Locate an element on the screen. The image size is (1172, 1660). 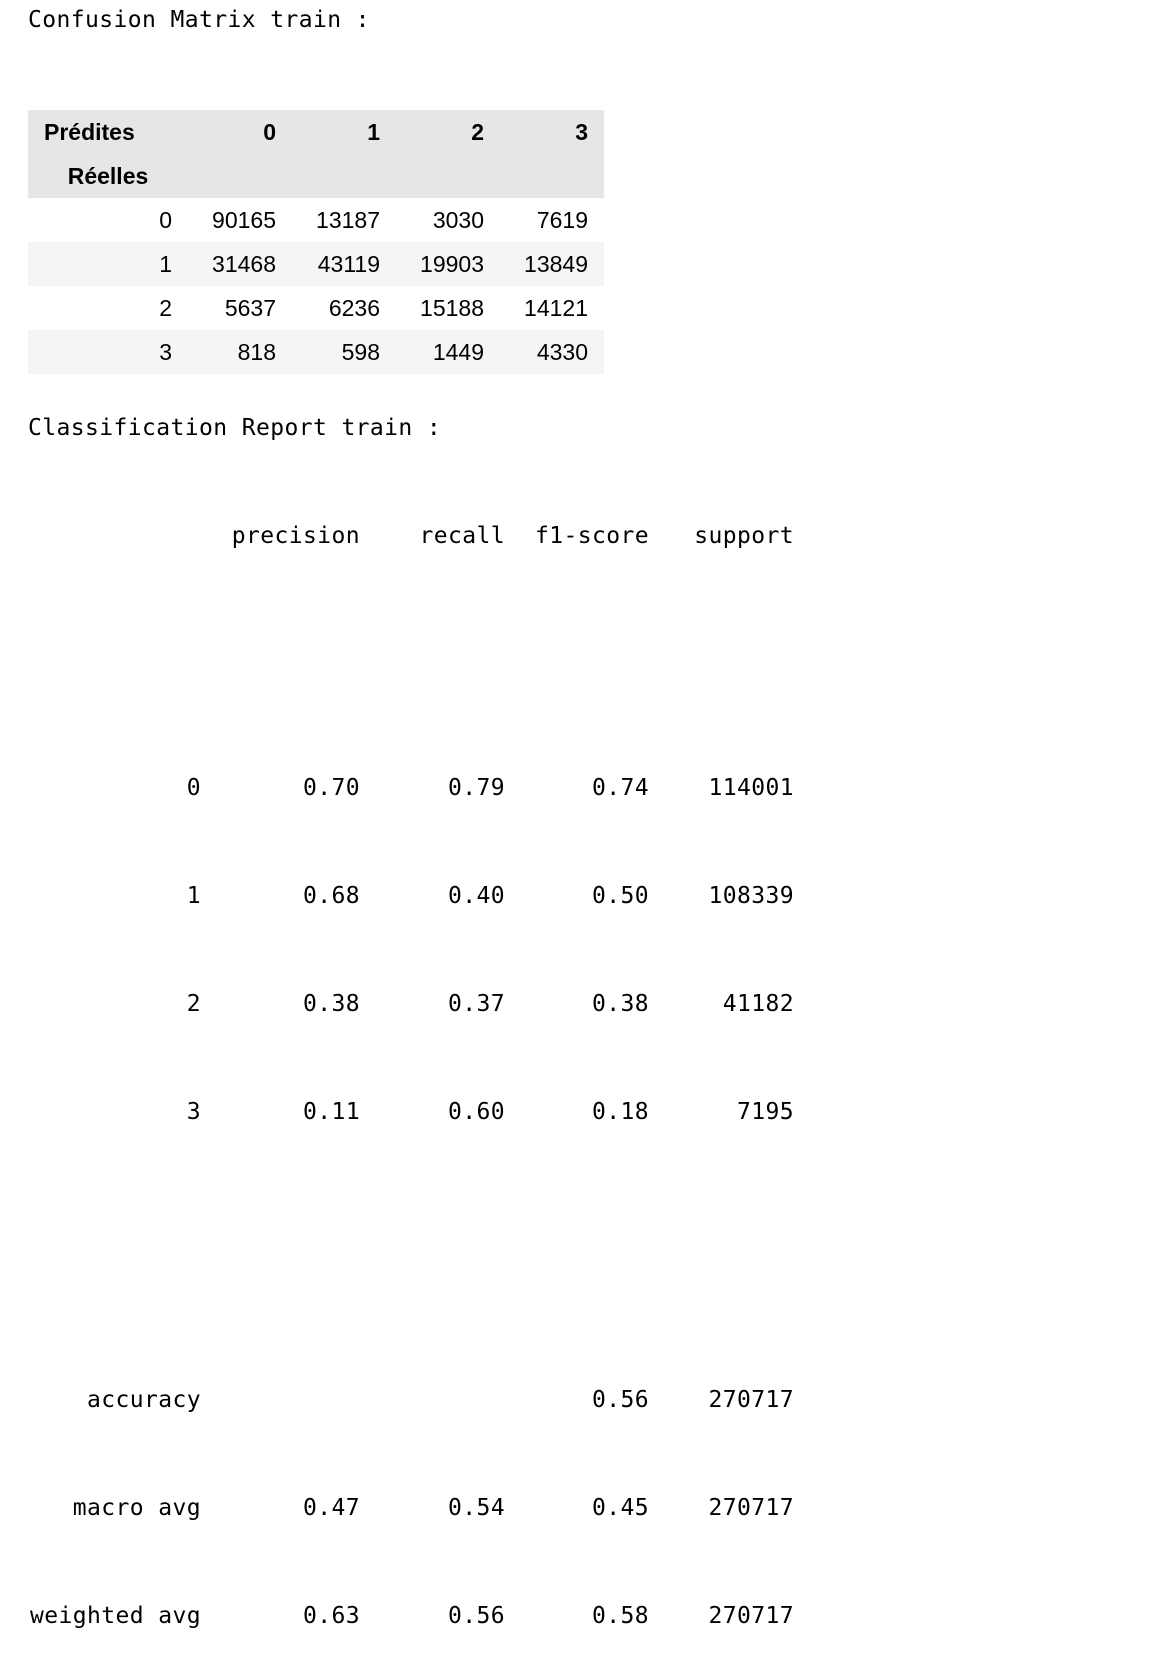
recall-value: 0.37 is located at coordinates (476, 1004).